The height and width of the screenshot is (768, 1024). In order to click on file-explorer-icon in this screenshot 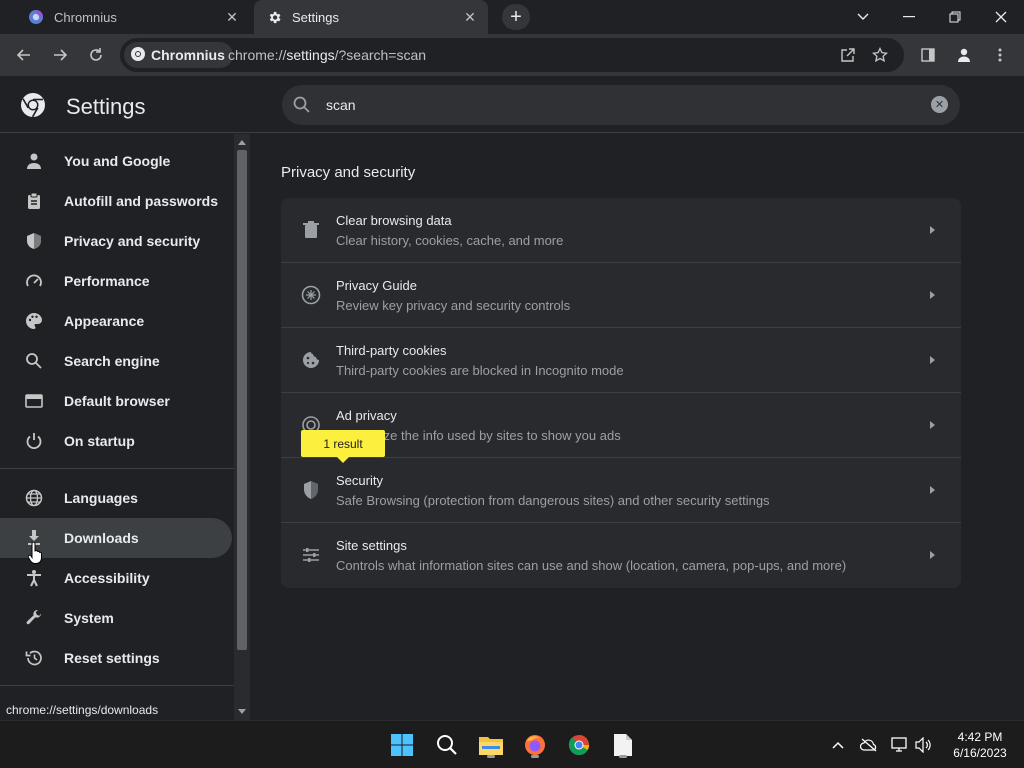, I will do `click(491, 745)`.